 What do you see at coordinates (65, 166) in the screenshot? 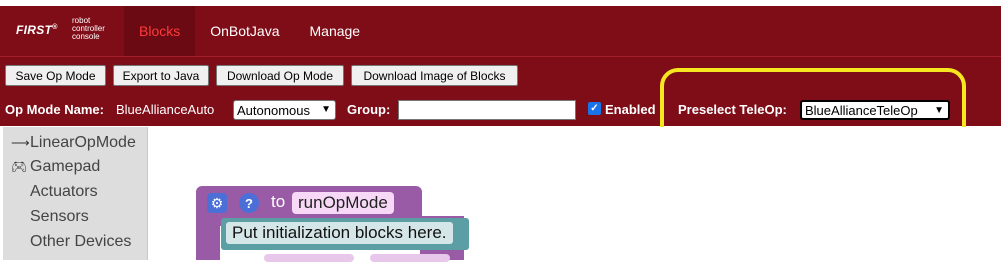
I see `toolbox-item-label: Gamepad` at bounding box center [65, 166].